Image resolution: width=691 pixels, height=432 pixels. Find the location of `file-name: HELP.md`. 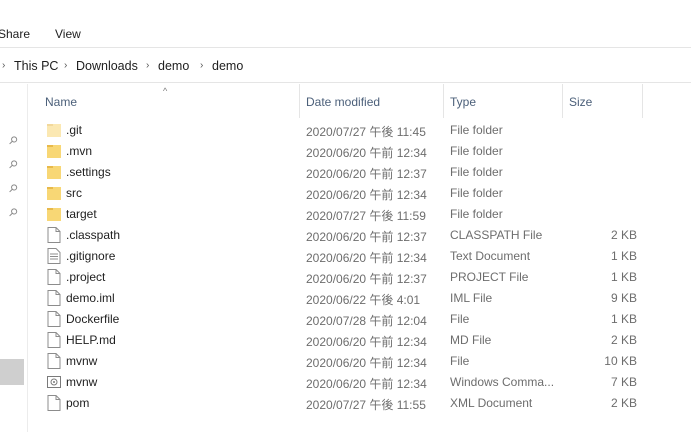

file-name: HELP.md is located at coordinates (91, 340).